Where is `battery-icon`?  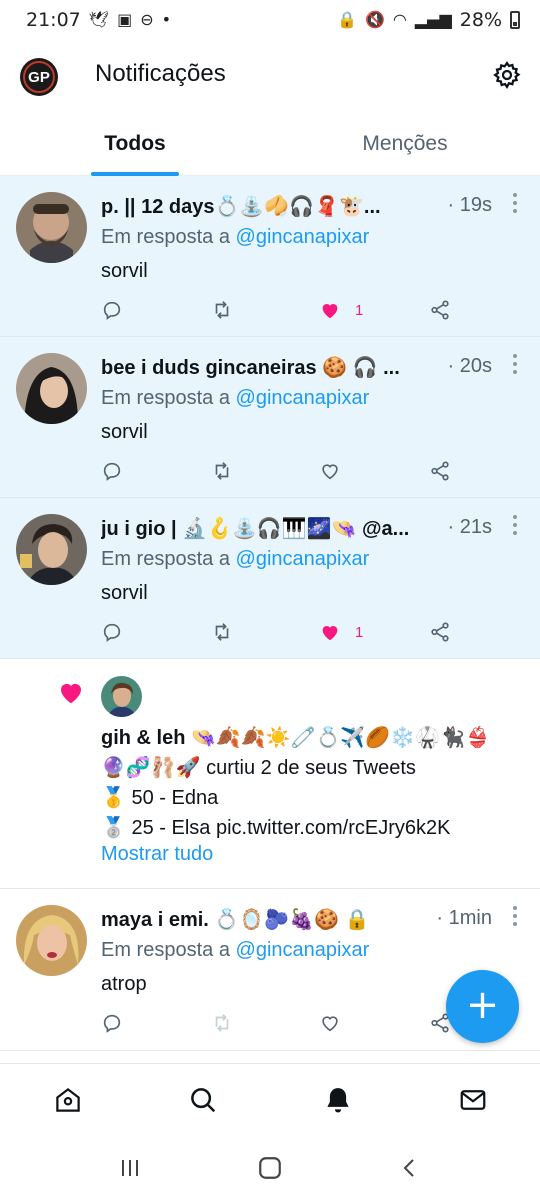
battery-icon is located at coordinates (515, 20).